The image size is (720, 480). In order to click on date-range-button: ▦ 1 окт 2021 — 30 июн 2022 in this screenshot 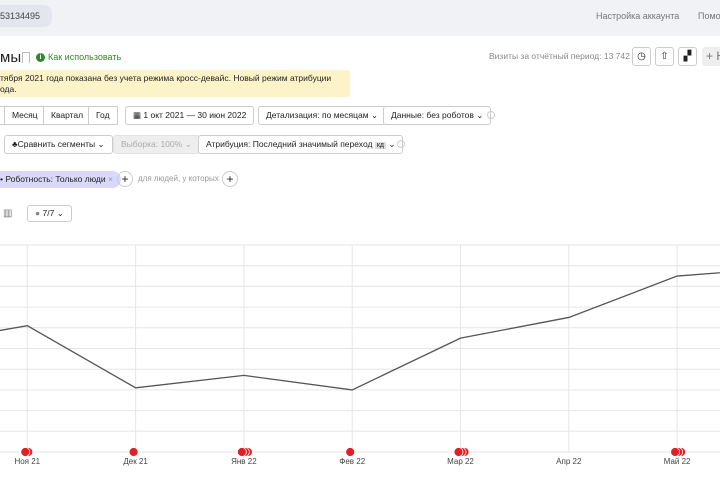, I will do `click(190, 115)`.